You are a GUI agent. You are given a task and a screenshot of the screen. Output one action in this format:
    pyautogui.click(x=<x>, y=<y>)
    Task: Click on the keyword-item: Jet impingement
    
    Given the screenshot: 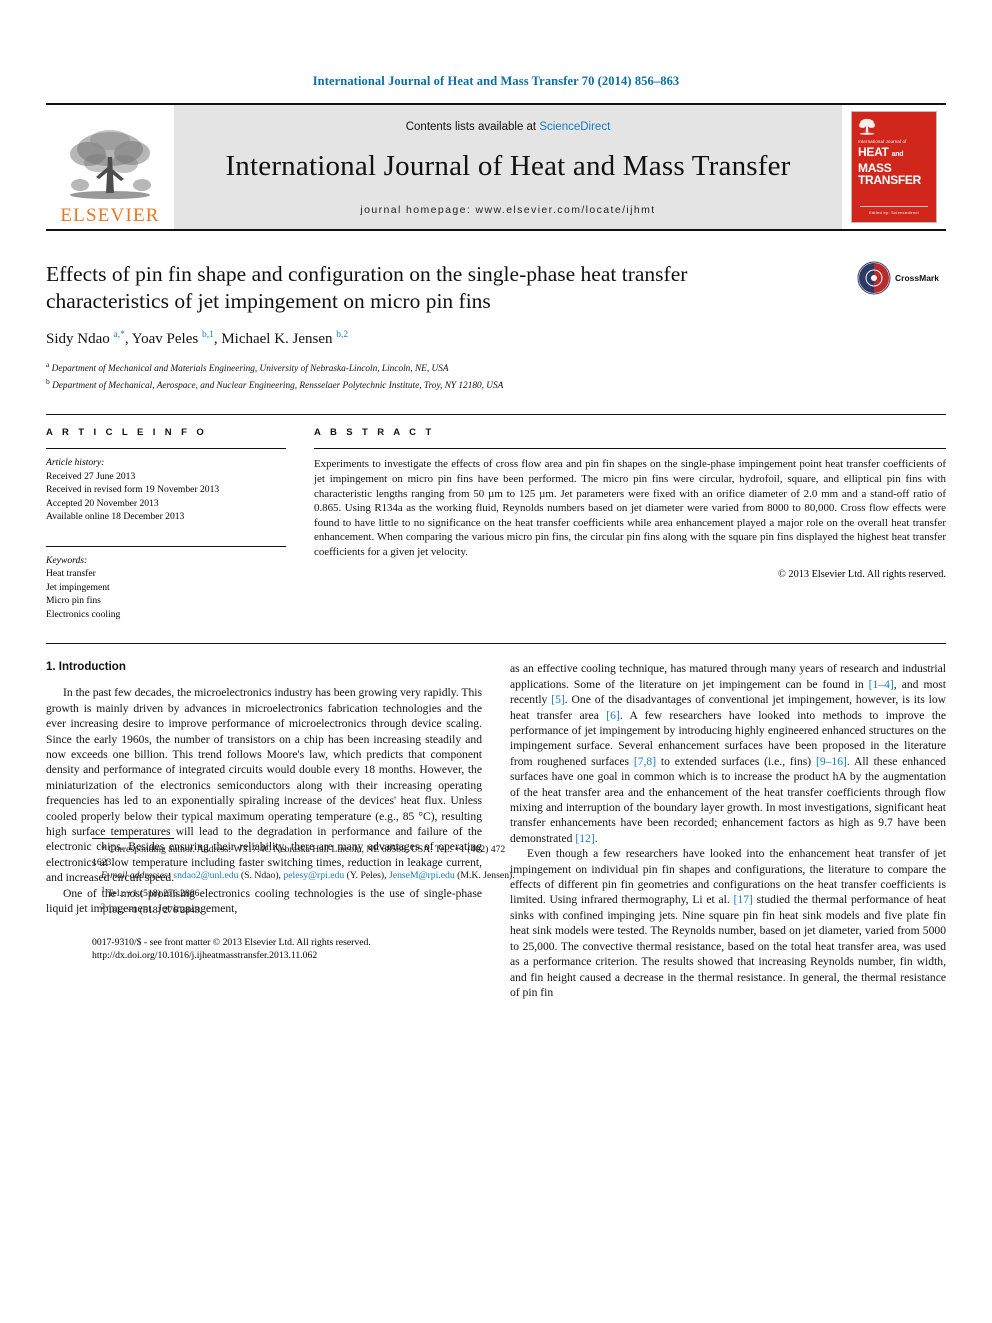 What is the action you would take?
    pyautogui.click(x=78, y=587)
    